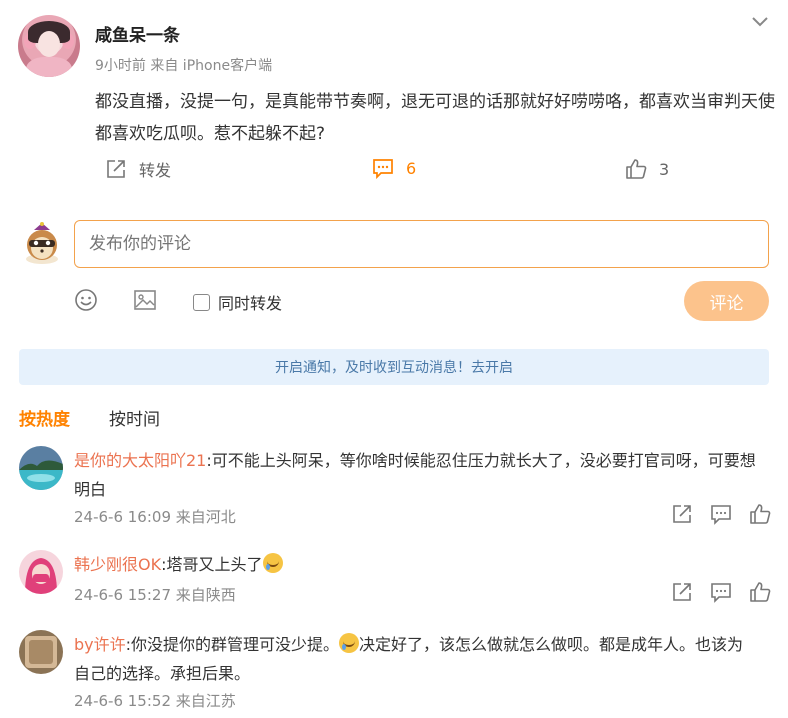 The height and width of the screenshot is (718, 788). I want to click on comment-text-continued: 明白, so click(90, 489).